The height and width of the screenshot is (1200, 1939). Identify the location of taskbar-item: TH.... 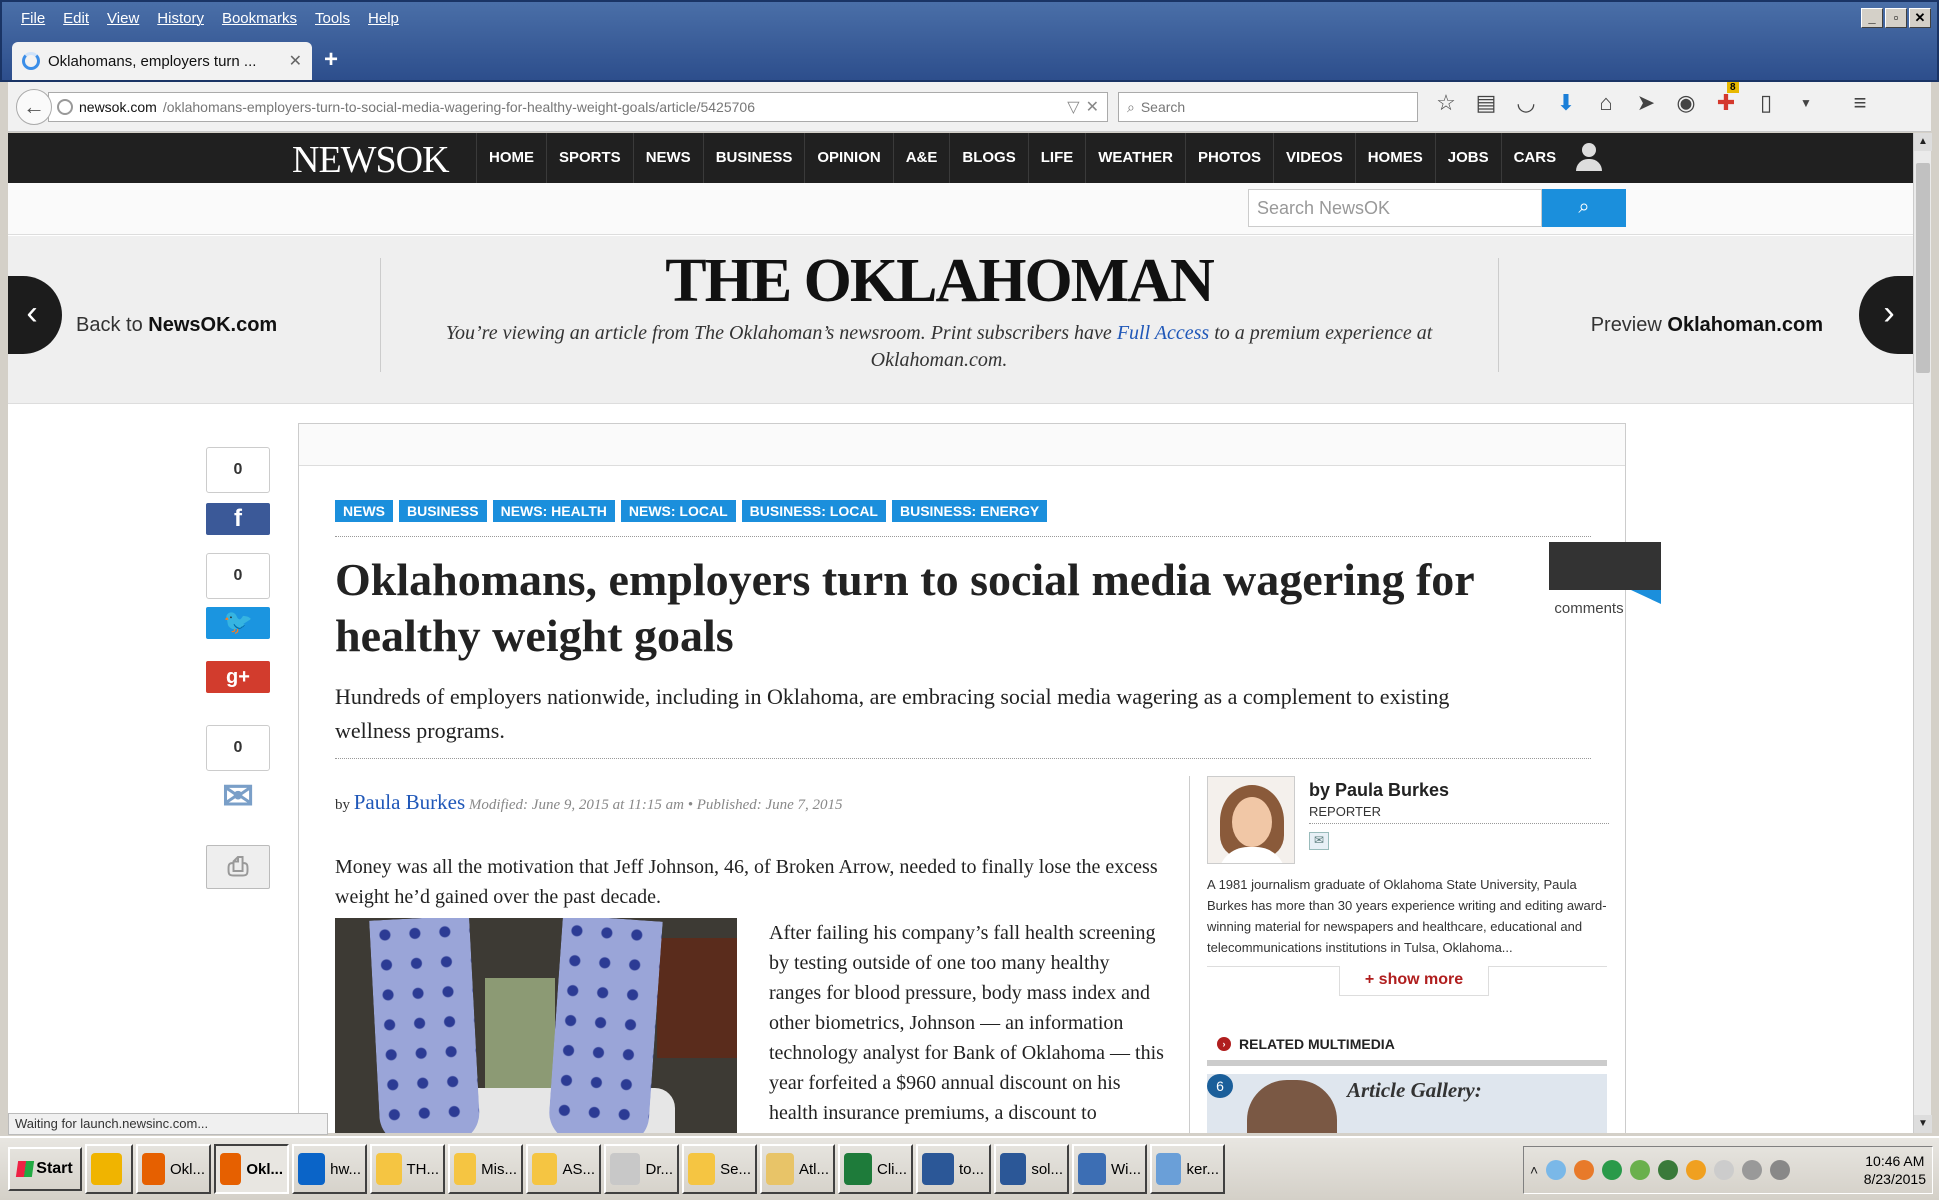
(407, 1169).